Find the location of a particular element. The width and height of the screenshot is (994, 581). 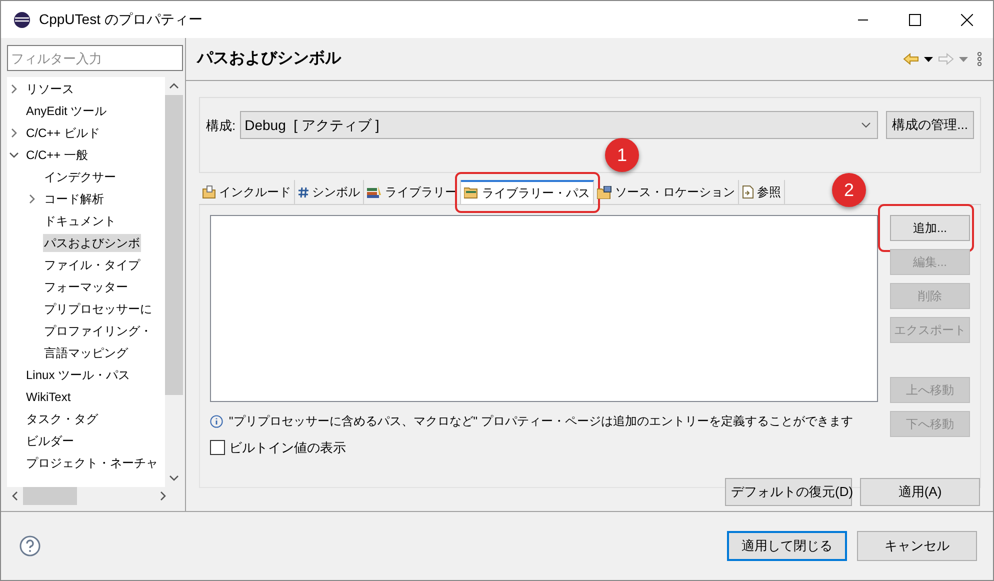

document-arrow-icon is located at coordinates (748, 192).